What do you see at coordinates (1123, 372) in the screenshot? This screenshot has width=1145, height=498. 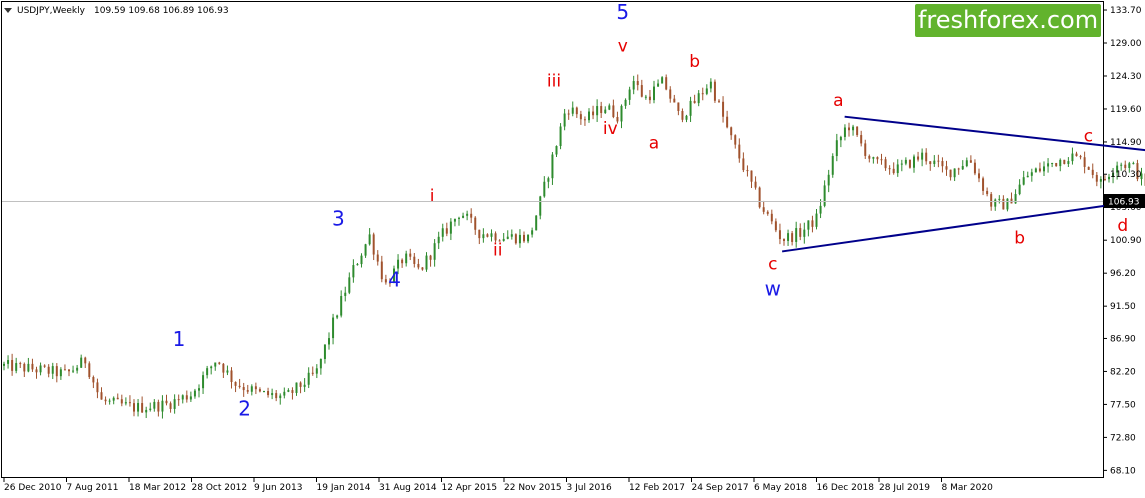 I see `y-tick-label: 82.20` at bounding box center [1123, 372].